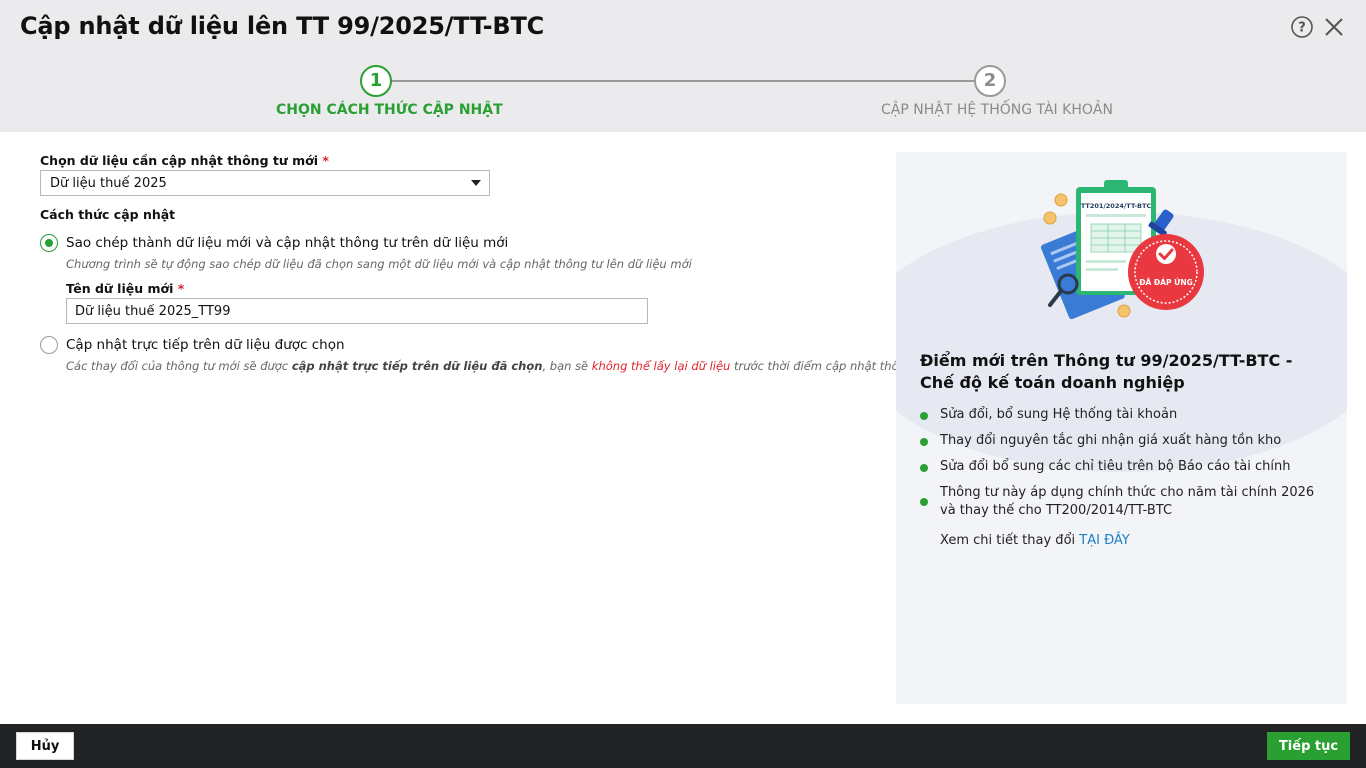 This screenshot has height=768, width=1366. What do you see at coordinates (1116, 206) in the screenshot?
I see `illustration-doc-text: TT201/2024/TT-BTC` at bounding box center [1116, 206].